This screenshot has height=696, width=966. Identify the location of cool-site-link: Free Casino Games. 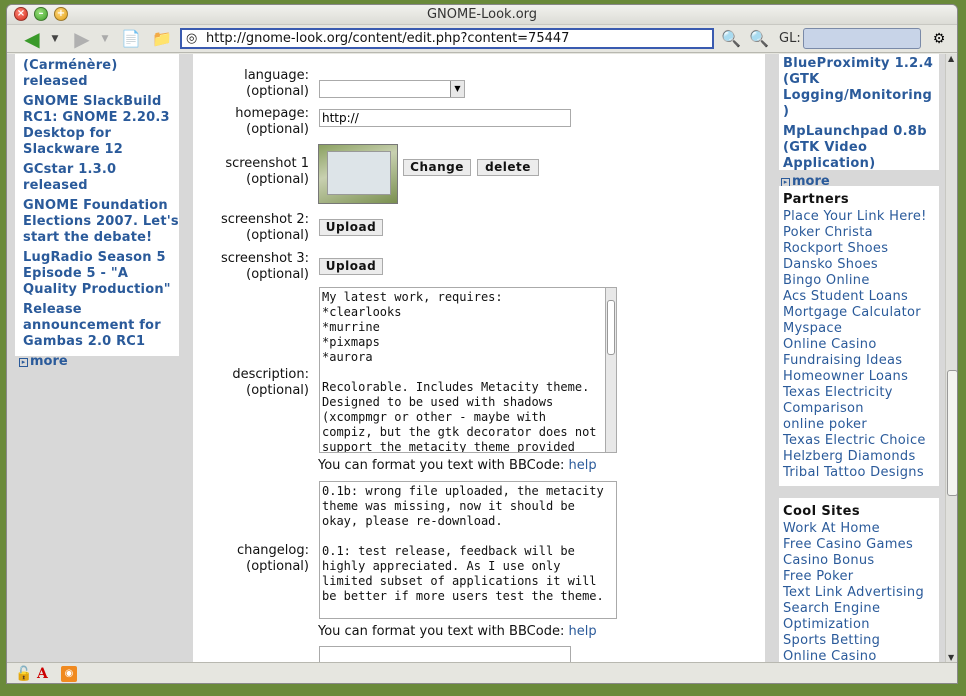
(859, 545).